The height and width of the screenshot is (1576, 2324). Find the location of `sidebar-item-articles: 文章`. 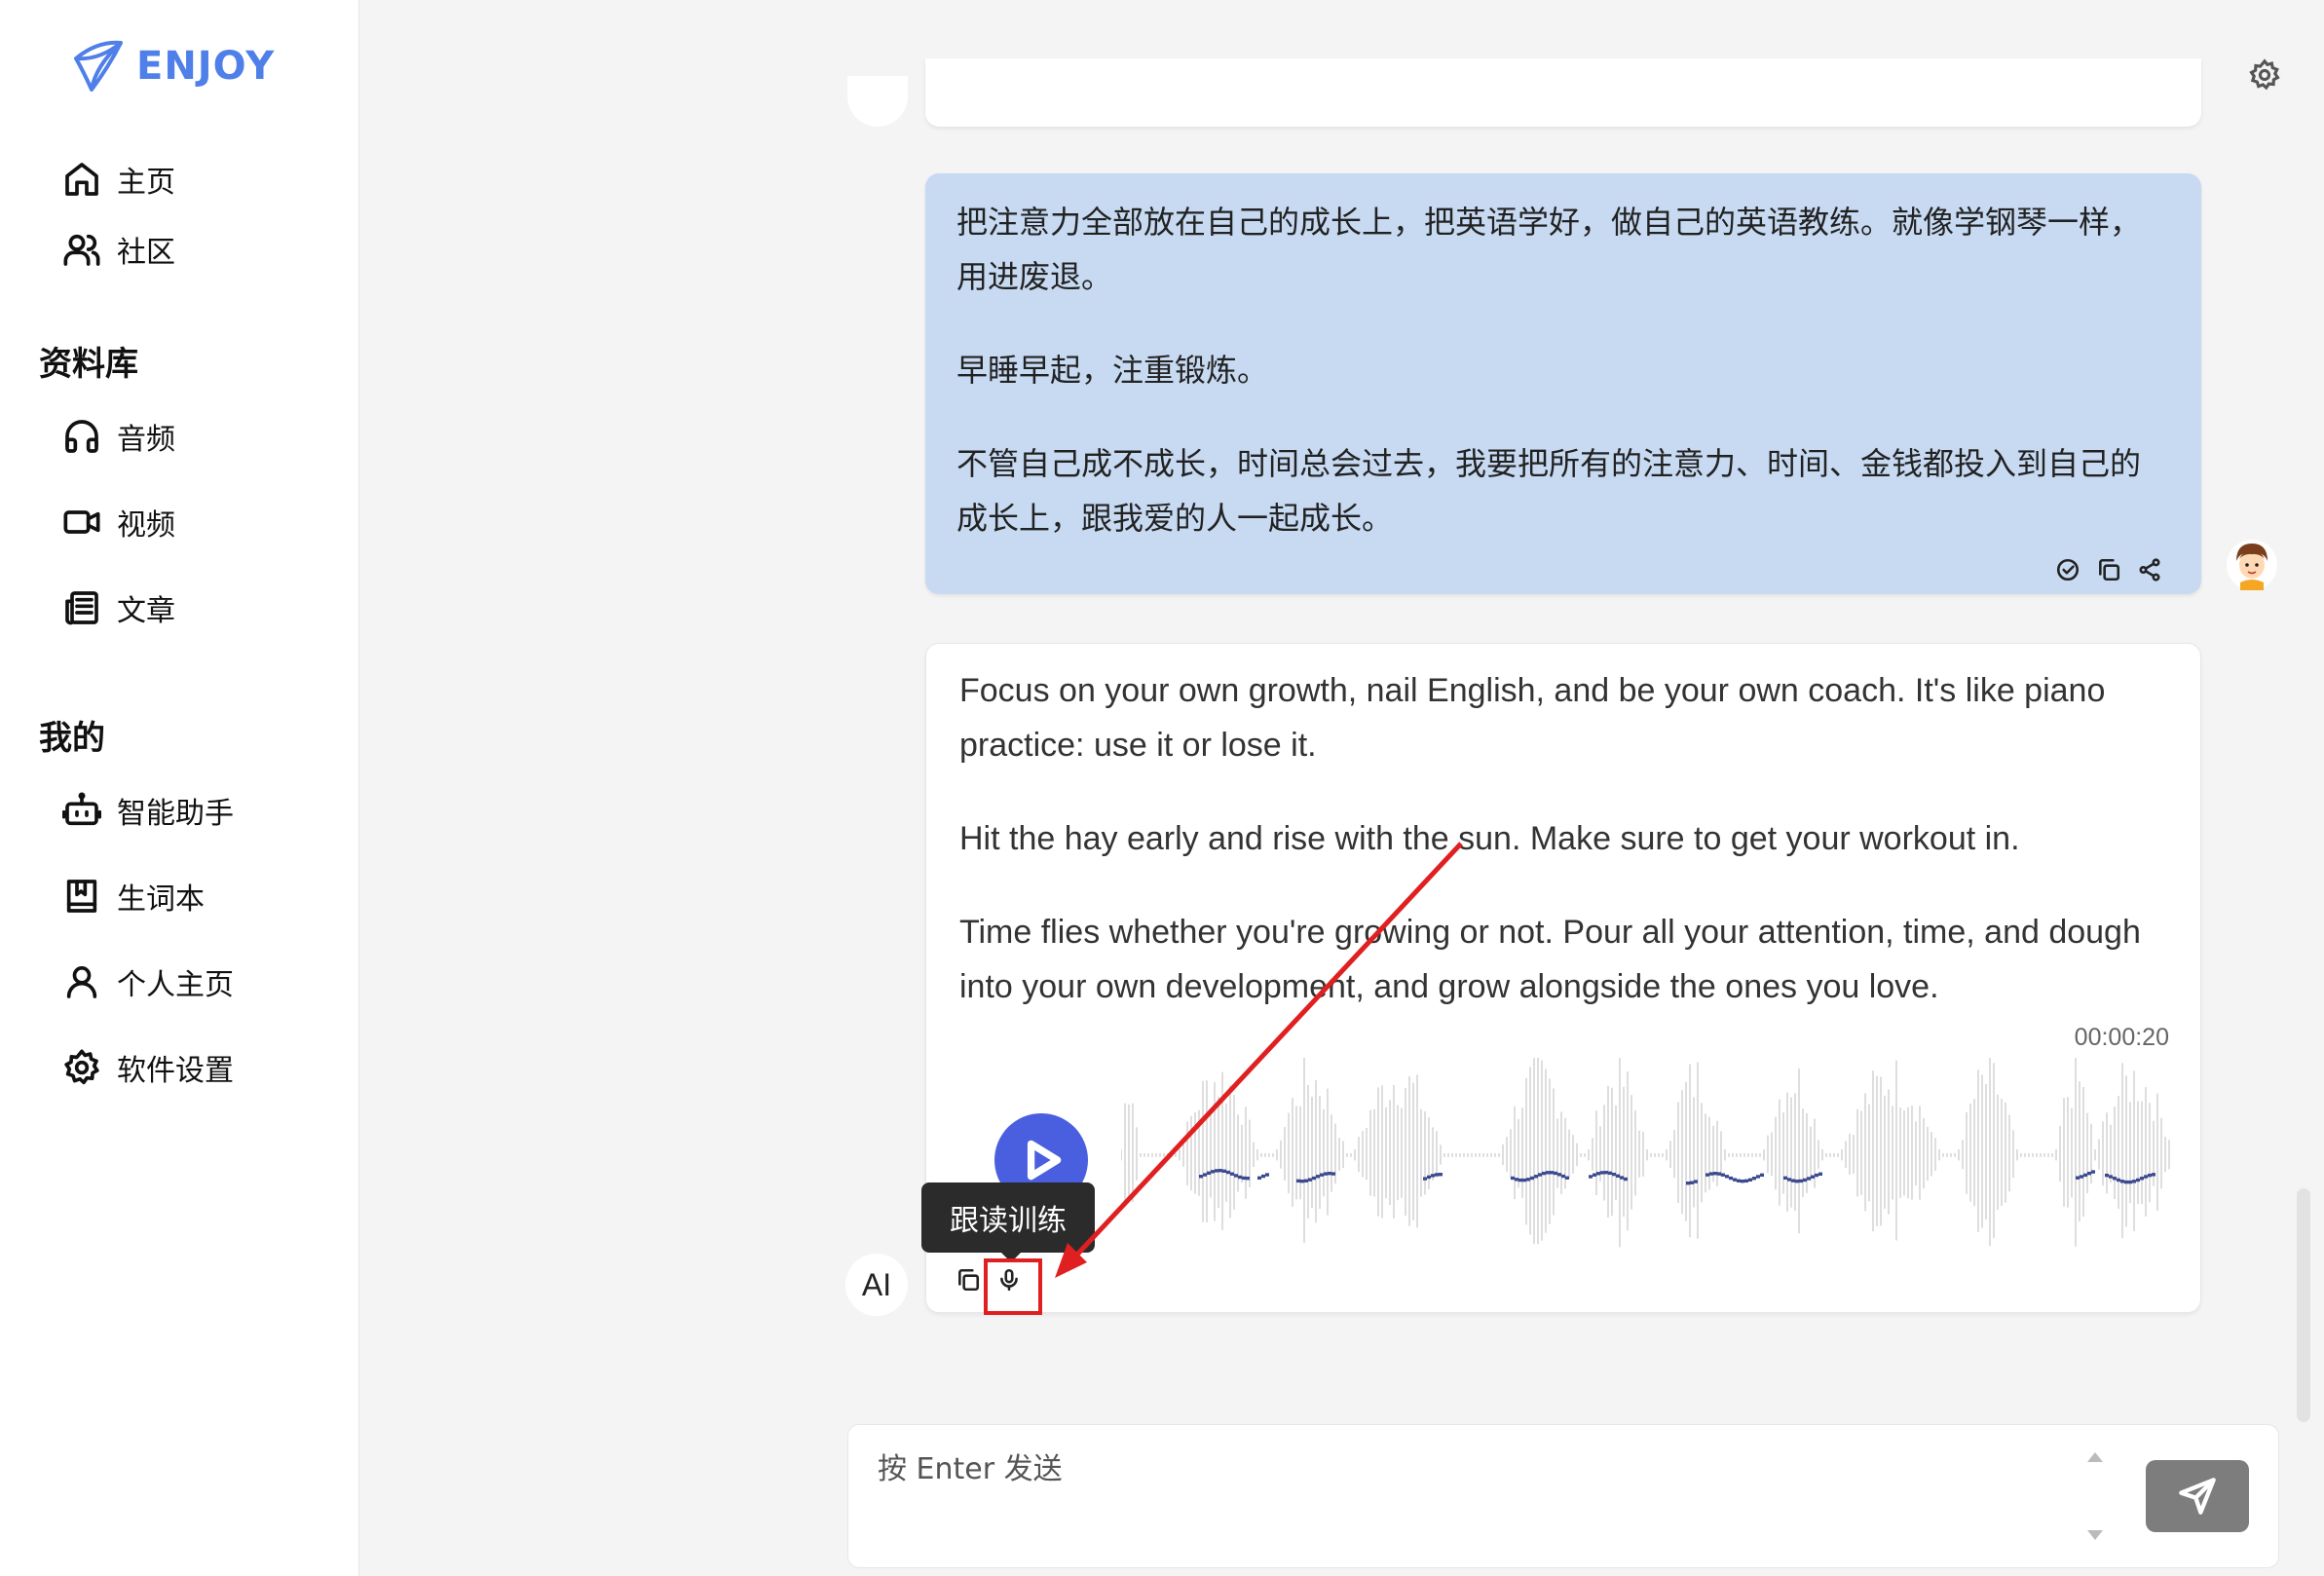

sidebar-item-articles: 文章 is located at coordinates (118, 607).